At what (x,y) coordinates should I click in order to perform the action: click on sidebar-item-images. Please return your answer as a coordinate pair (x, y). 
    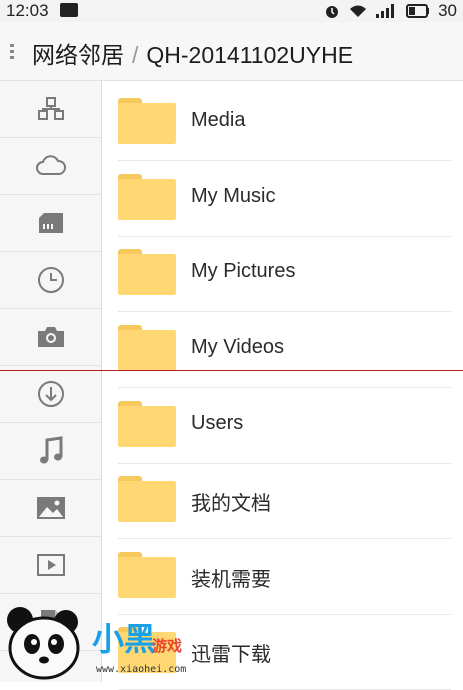
    Looking at the image, I should click on (50, 508).